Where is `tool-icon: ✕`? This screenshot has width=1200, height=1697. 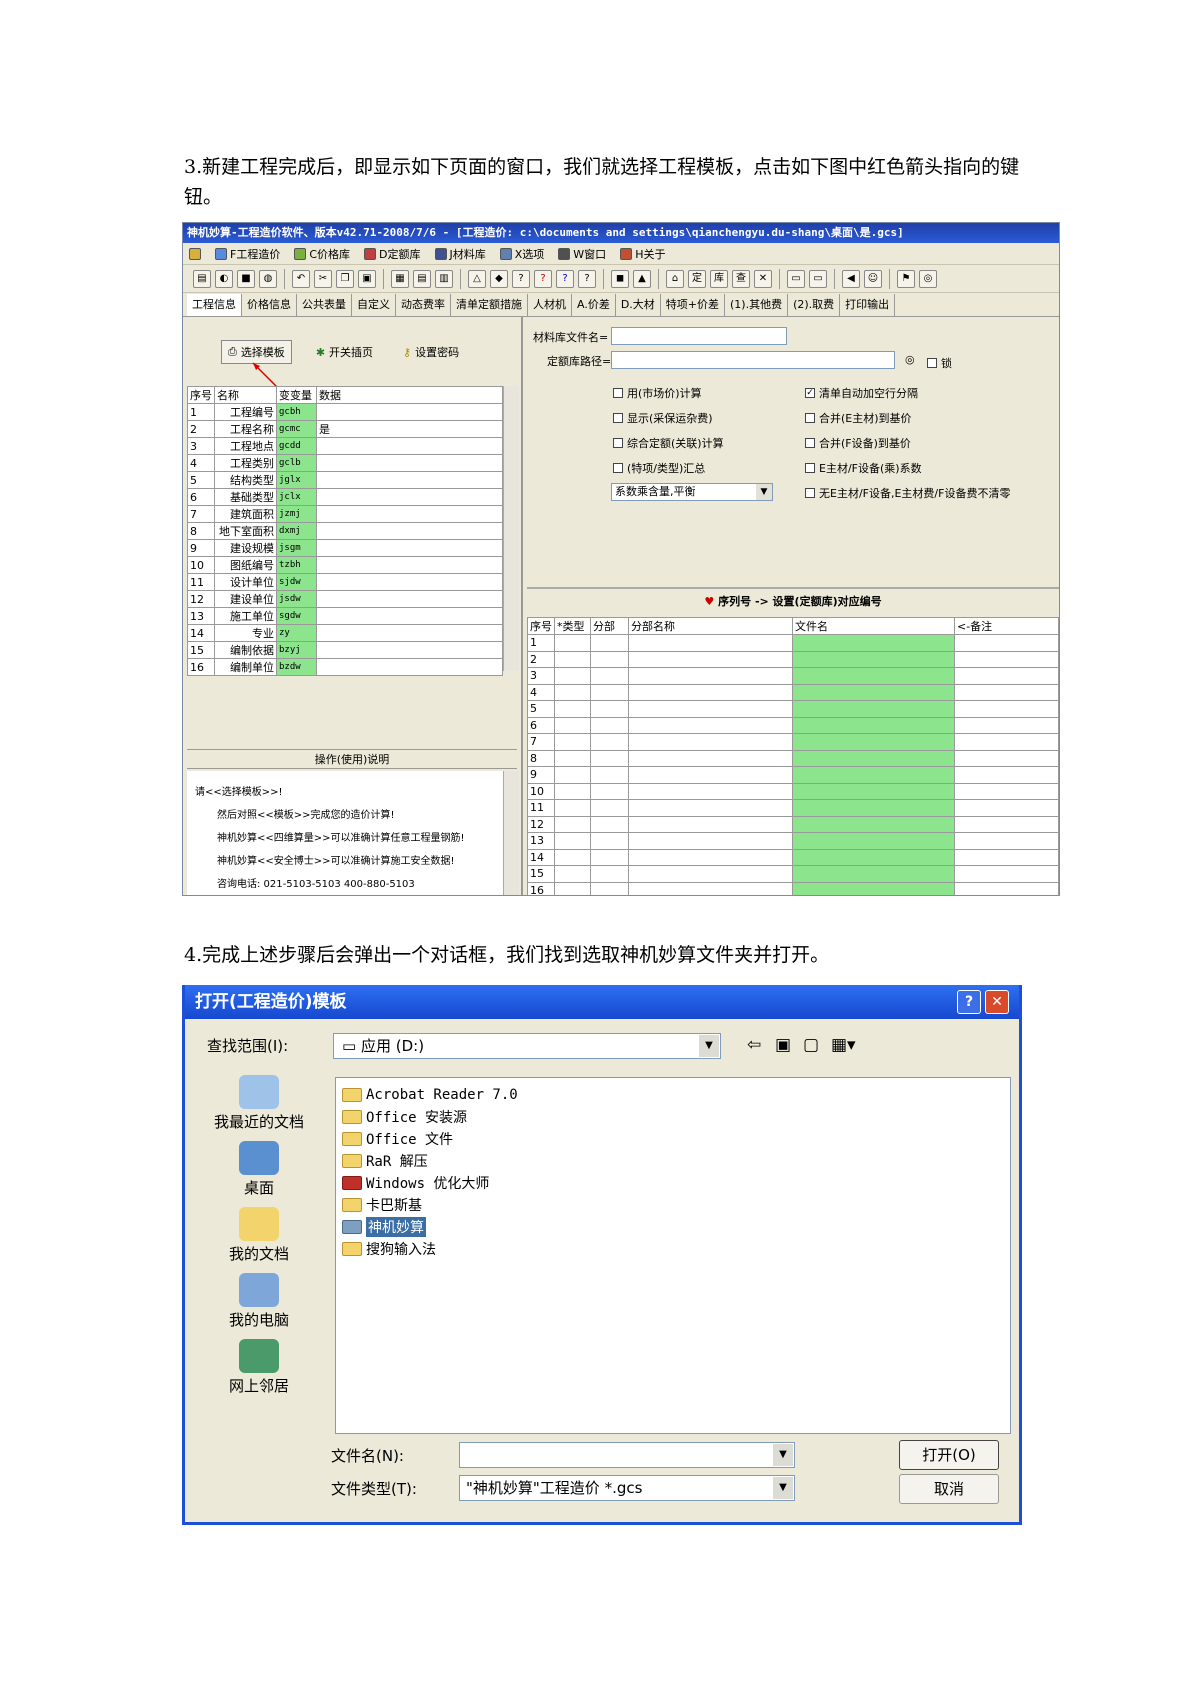 tool-icon: ✕ is located at coordinates (763, 278).